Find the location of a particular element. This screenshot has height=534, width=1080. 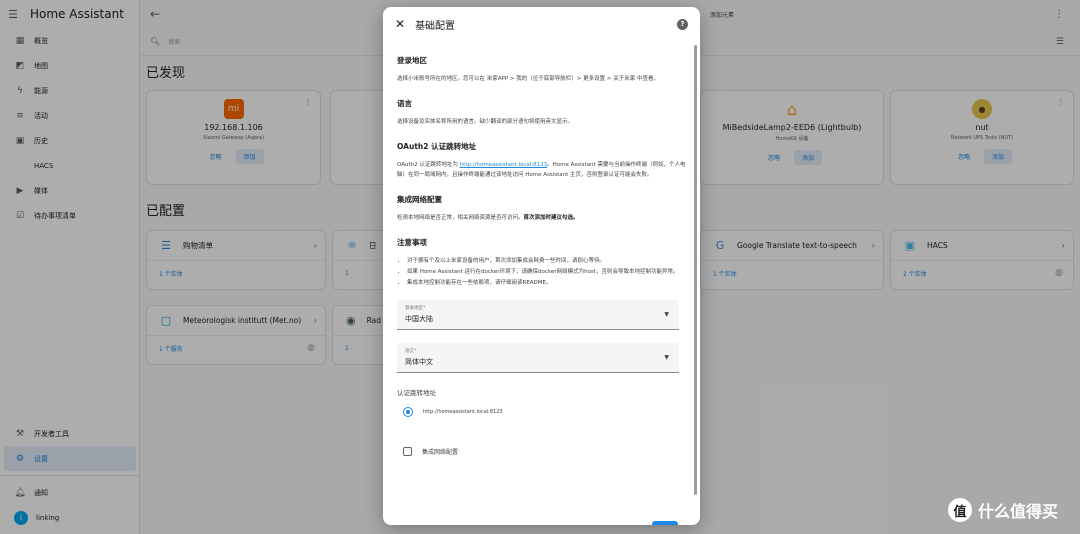

list-item: 对于拥有个及以上米家设备的用户，首次添加集成会耗费一些时间，请耐心等待。 is located at coordinates (546, 261).